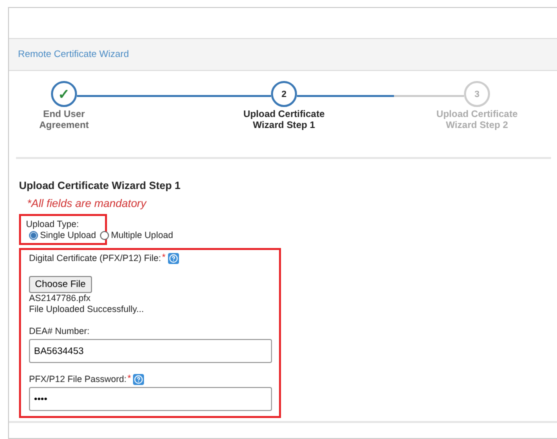 The image size is (557, 439). Describe the element at coordinates (62, 235) in the screenshot. I see `upload-type-option: Single Upload` at that location.